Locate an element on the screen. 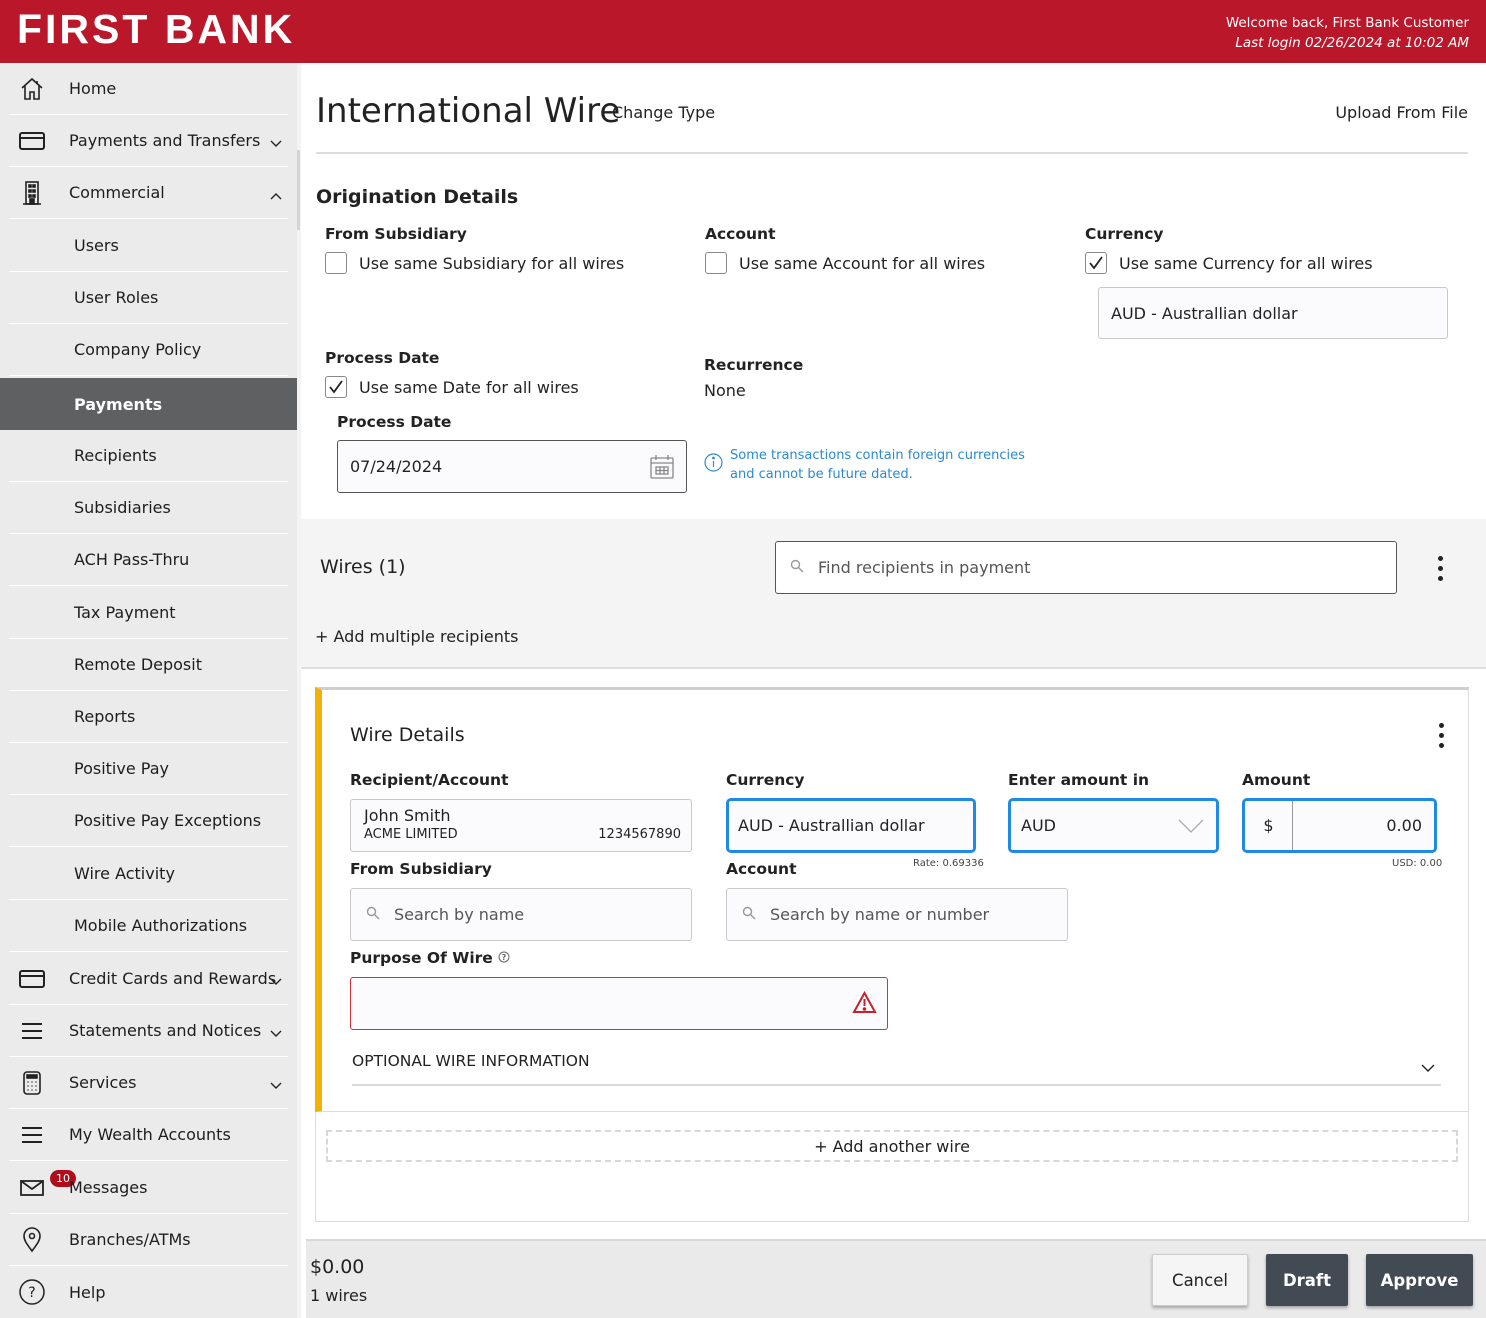  sidebar-item-branches: Branches/ATMs is located at coordinates (148, 1240).